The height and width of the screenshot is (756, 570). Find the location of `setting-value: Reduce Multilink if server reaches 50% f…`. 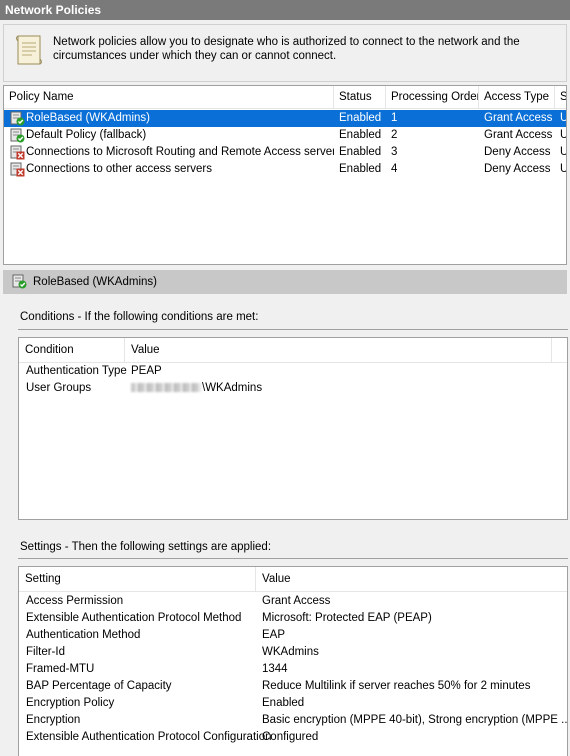

setting-value: Reduce Multilink if server reaches 50% f… is located at coordinates (396, 686).